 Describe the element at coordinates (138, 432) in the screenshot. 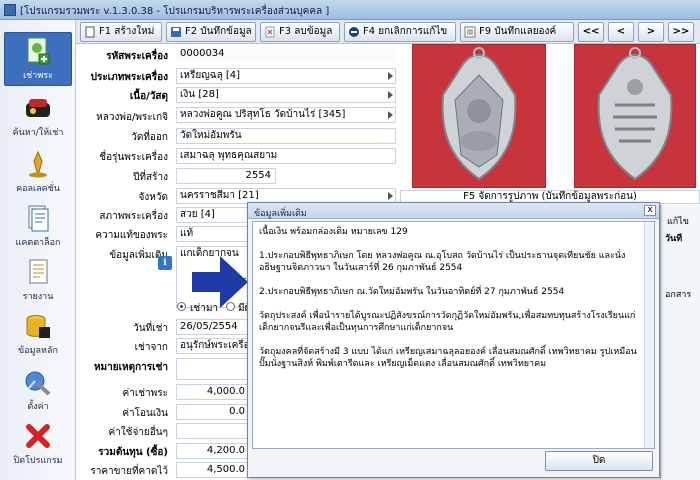

I see `other-expense-label: ค่าใช้จ่ายอื่นๆ` at that location.